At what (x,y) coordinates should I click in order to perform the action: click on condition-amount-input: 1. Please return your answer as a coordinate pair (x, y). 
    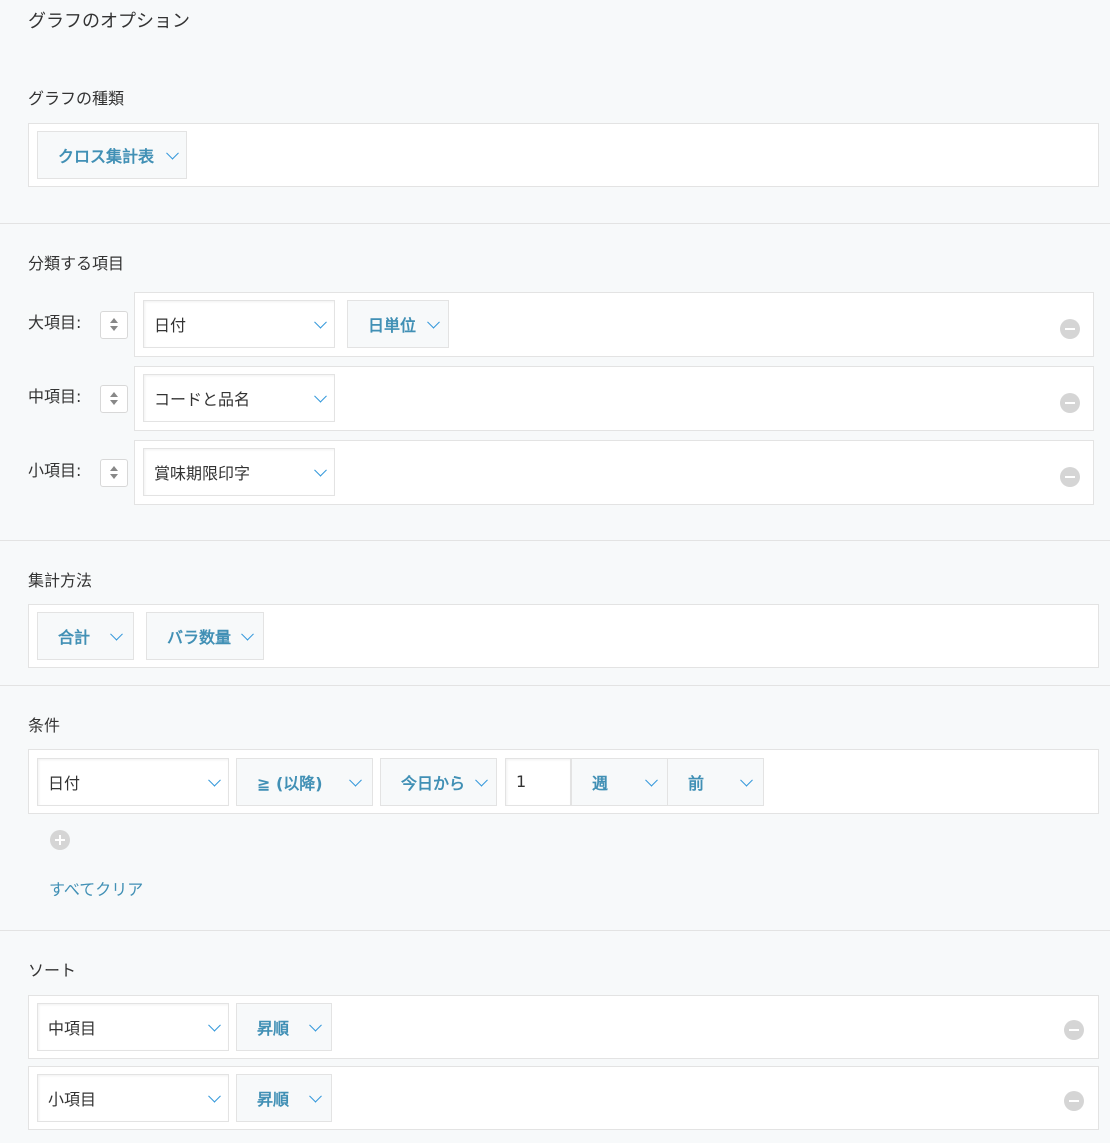
    Looking at the image, I should click on (538, 782).